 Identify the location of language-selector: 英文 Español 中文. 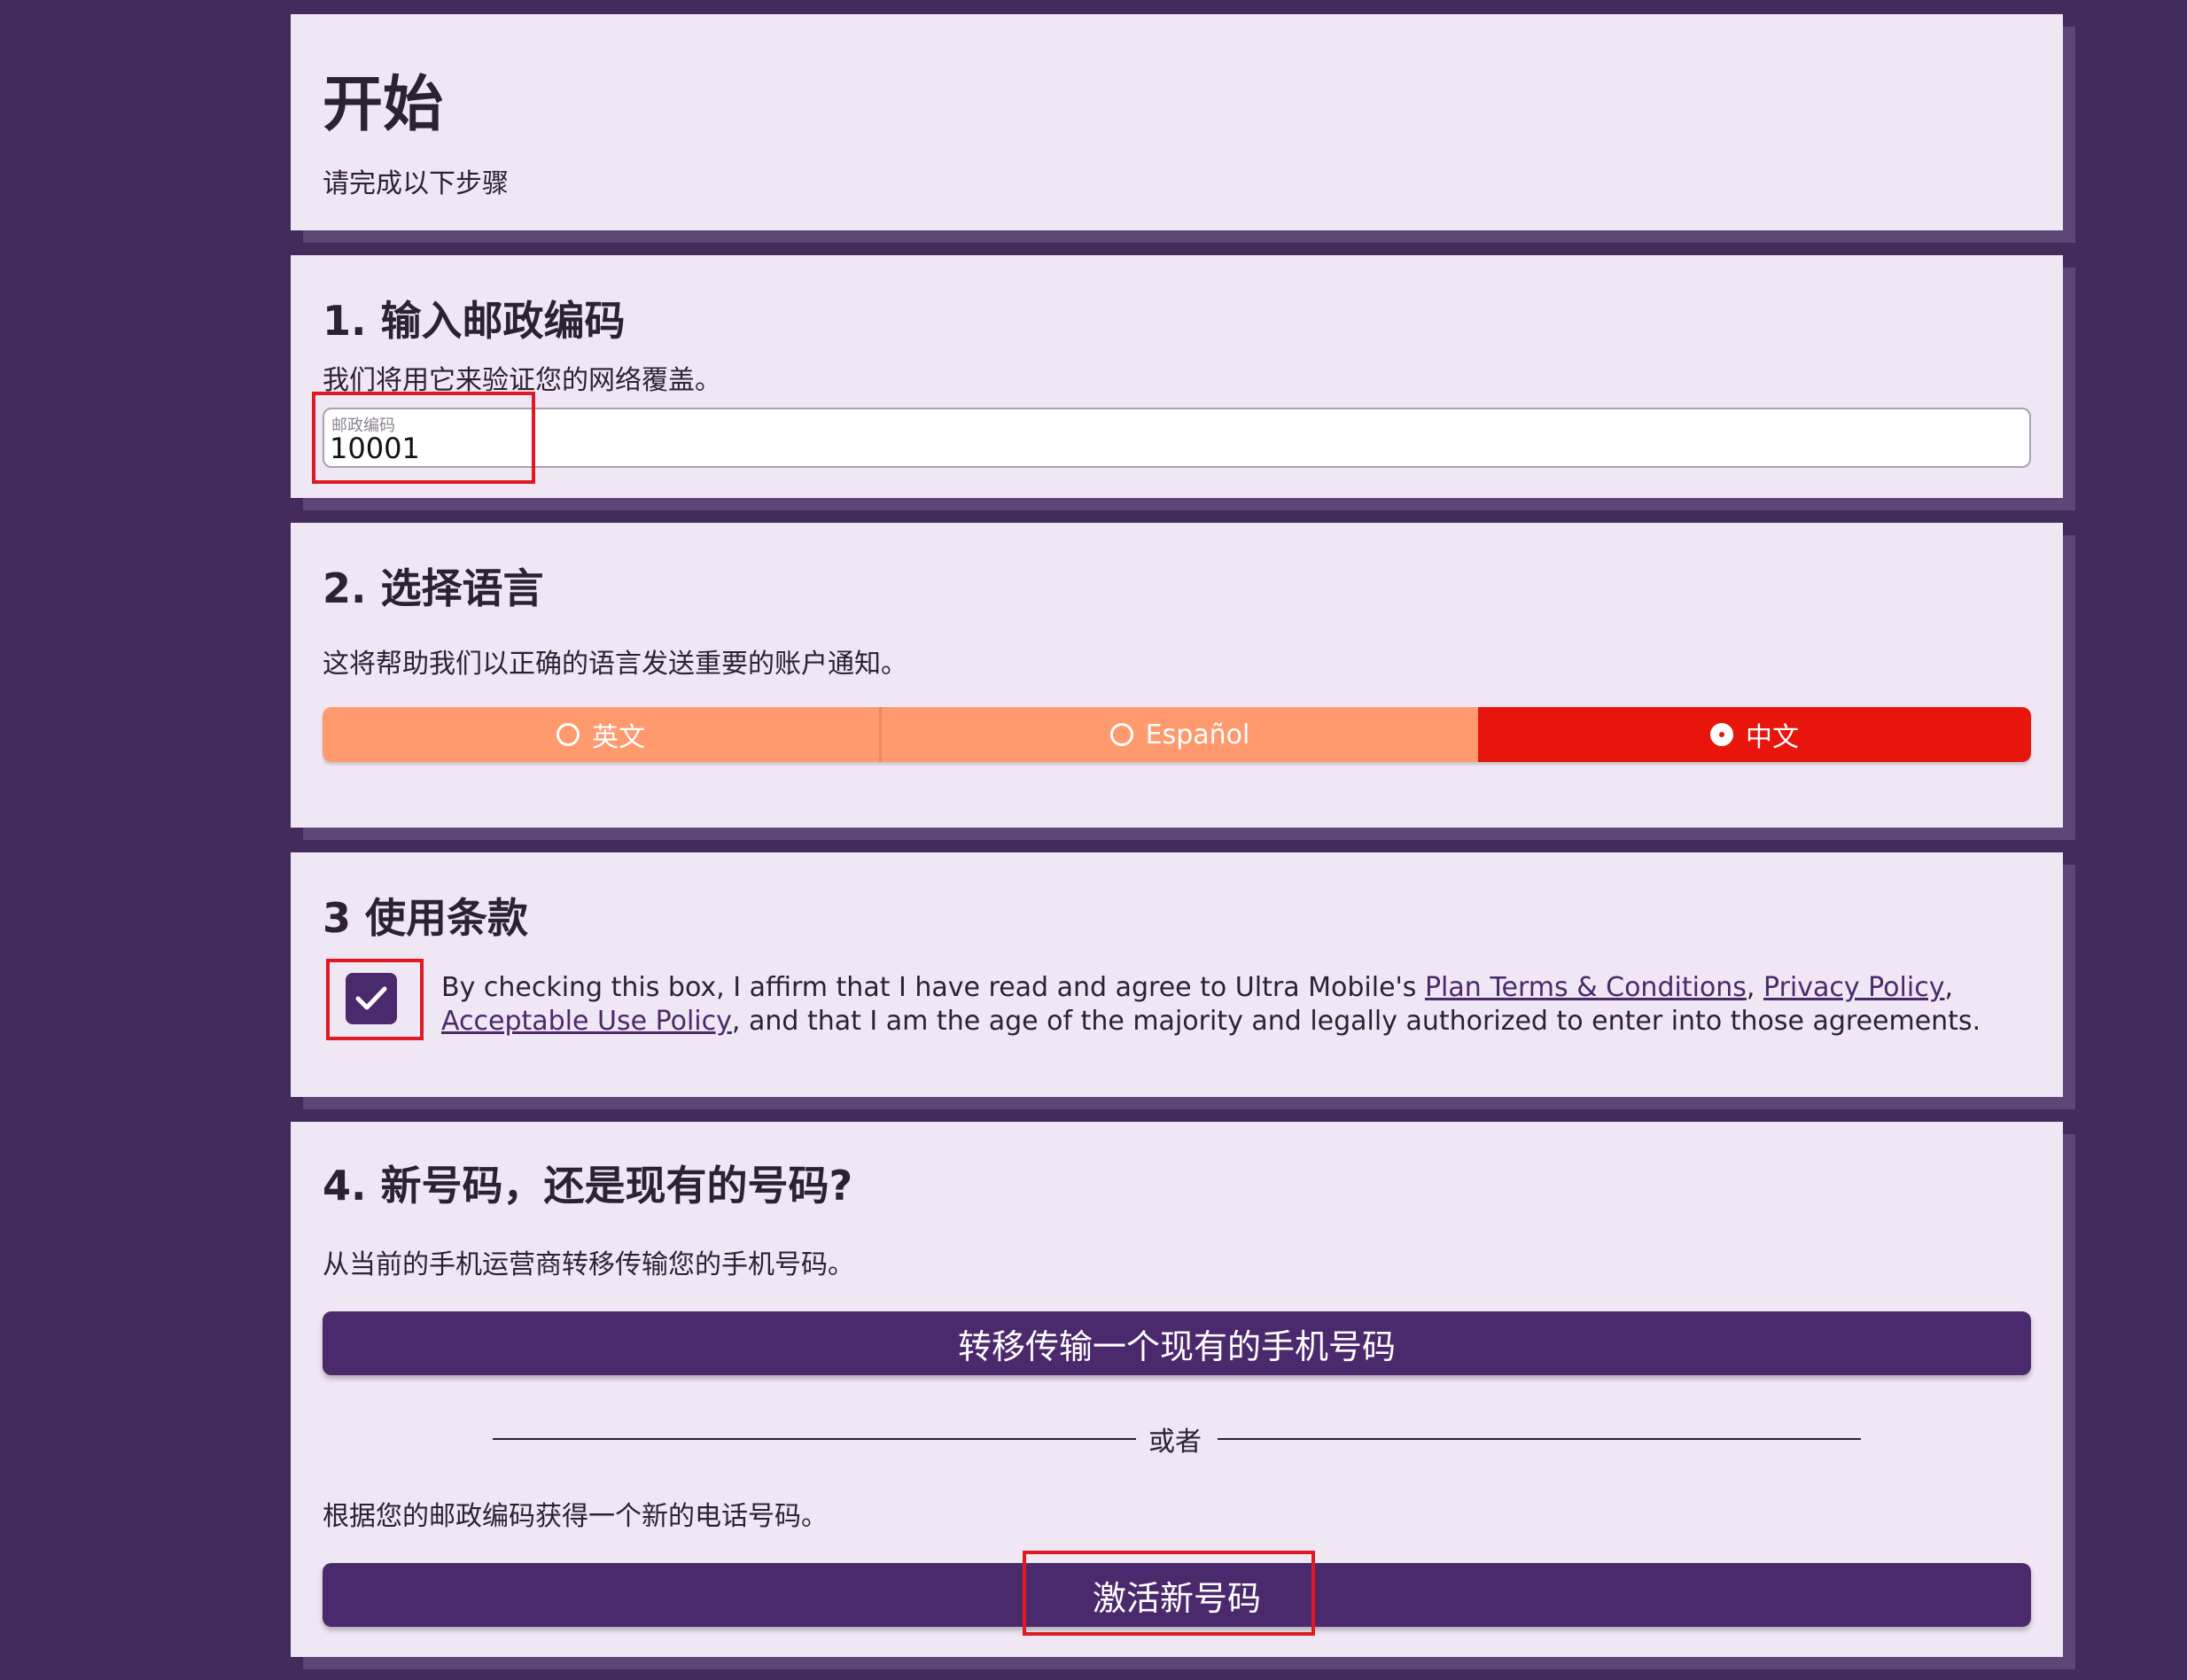
(1177, 734).